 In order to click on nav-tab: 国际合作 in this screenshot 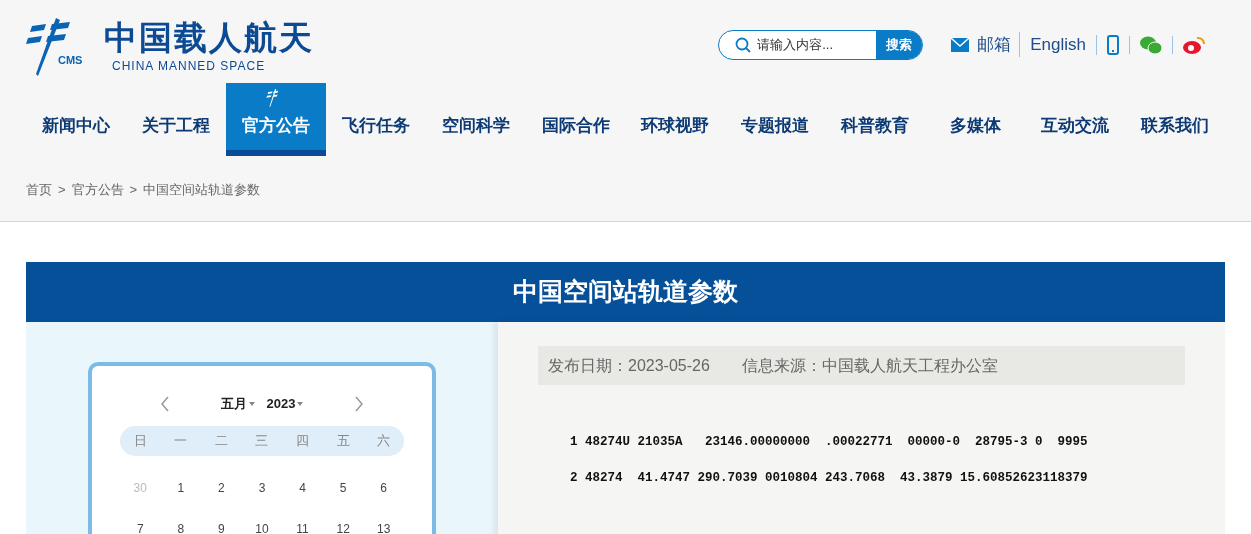, I will do `click(575, 119)`.